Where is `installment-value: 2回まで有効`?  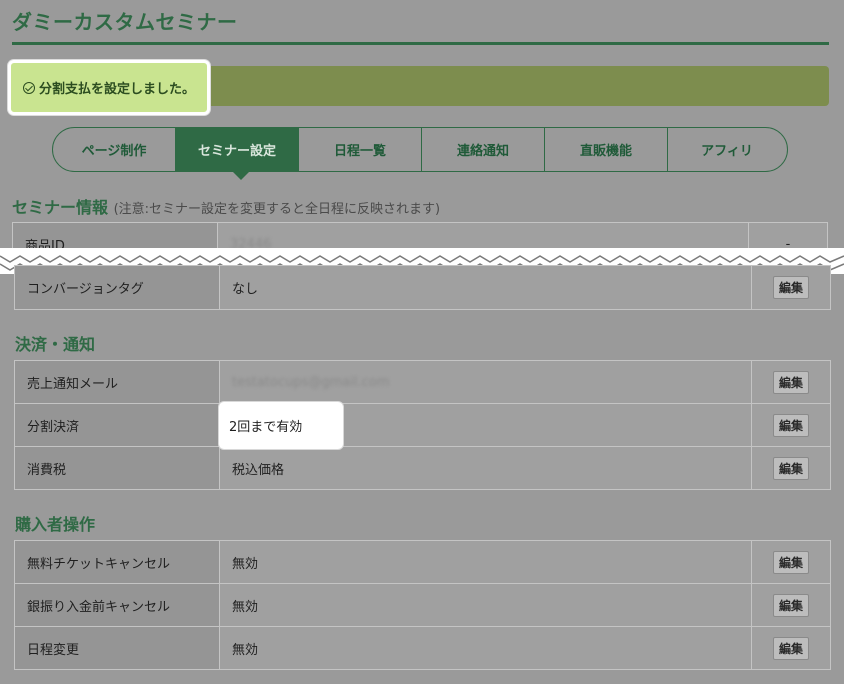 installment-value: 2回まで有効 is located at coordinates (281, 425).